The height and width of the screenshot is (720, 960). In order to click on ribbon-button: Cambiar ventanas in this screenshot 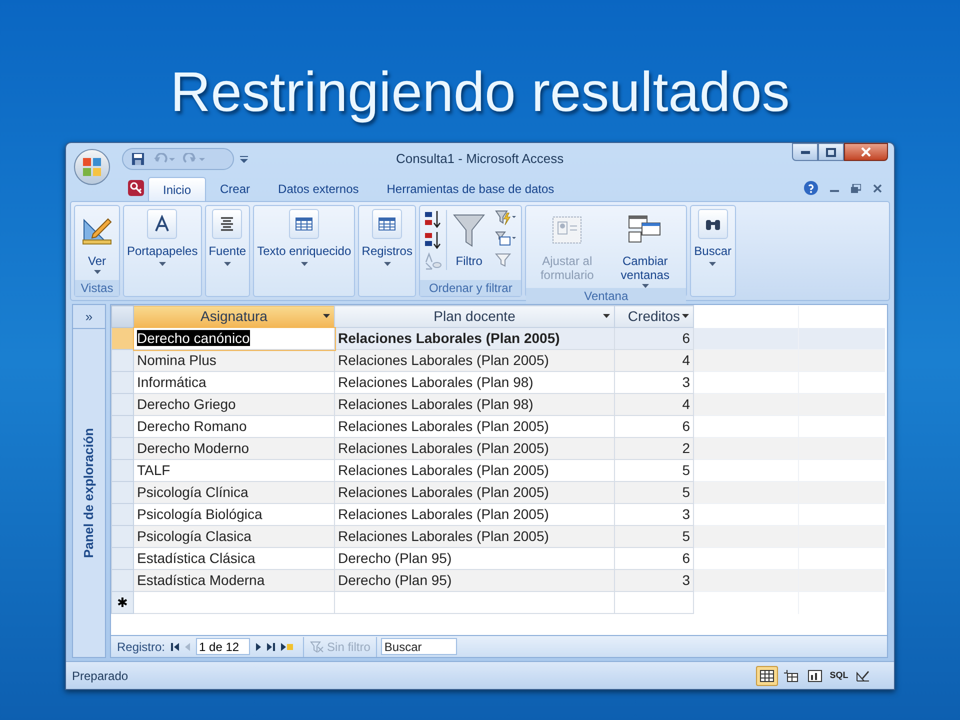, I will do `click(645, 249)`.